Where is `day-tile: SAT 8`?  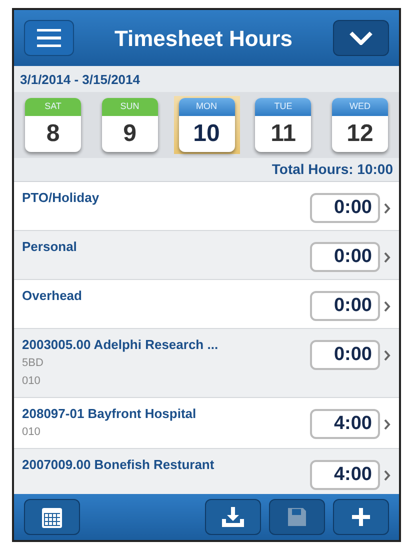 day-tile: SAT 8 is located at coordinates (53, 125).